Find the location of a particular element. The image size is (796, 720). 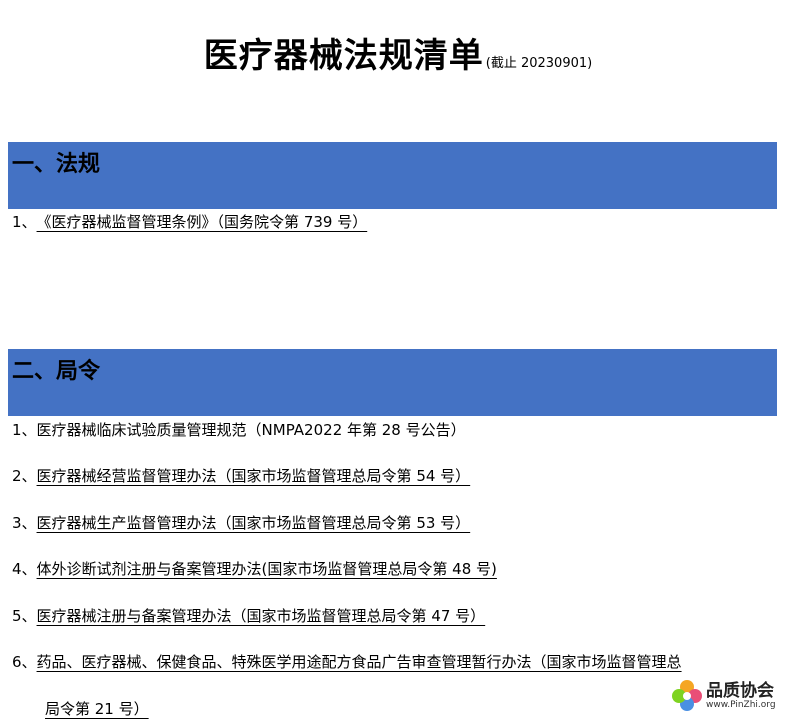

section-heading-laws: 一、法规 is located at coordinates (392, 175).